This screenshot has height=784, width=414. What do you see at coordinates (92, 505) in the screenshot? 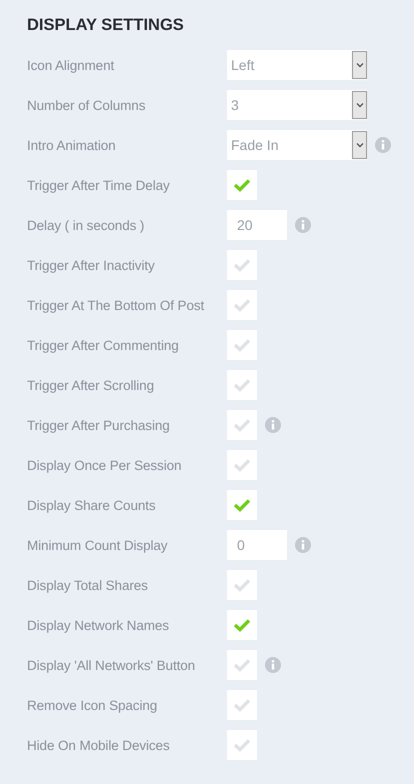
I see `setting-label: Display Share Counts` at bounding box center [92, 505].